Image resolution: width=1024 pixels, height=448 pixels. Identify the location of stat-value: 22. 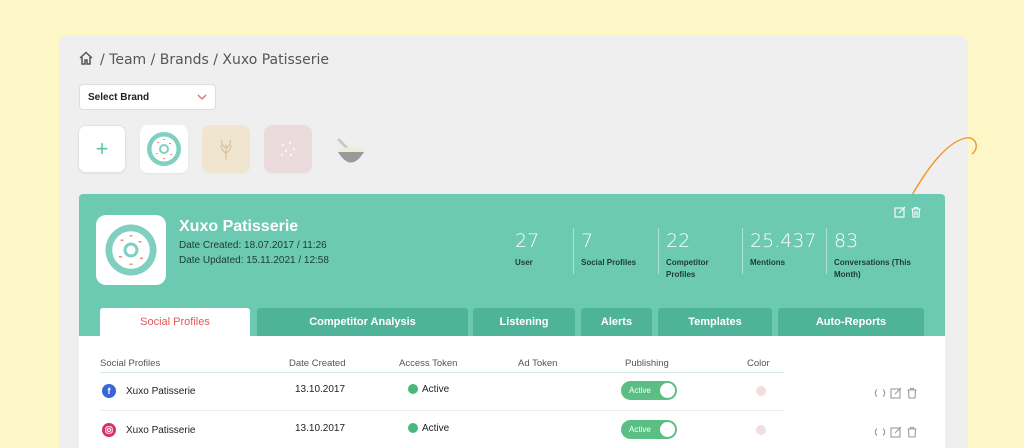
(678, 241).